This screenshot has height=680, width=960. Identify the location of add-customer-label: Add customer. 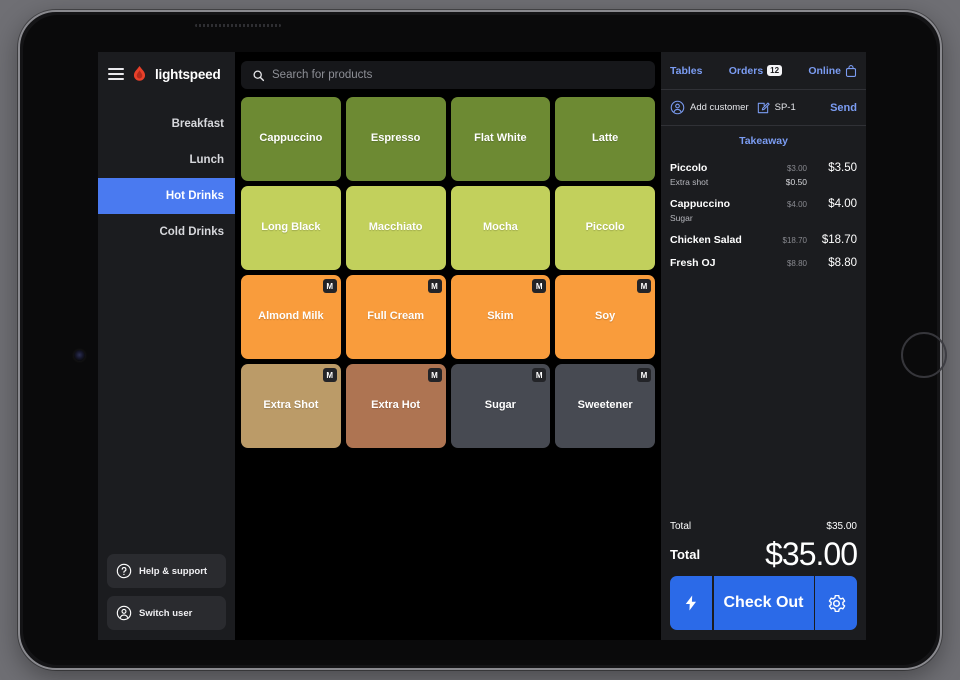
(719, 107).